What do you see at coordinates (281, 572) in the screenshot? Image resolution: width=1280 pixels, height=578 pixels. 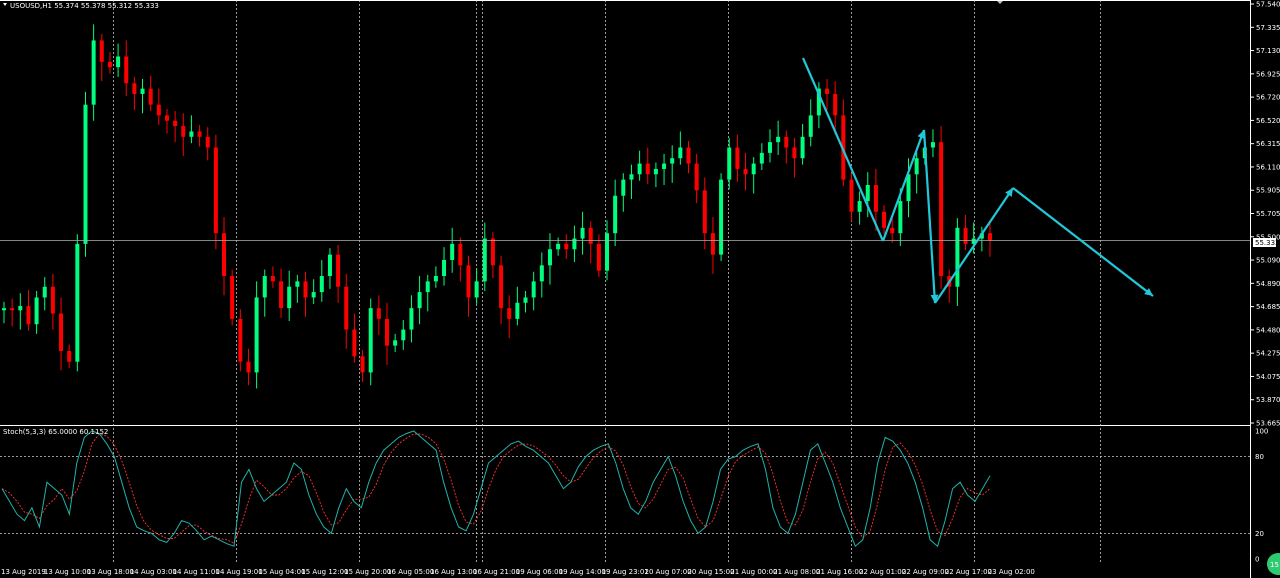 I see `time-tick-label: 15 Aug 04:00` at bounding box center [281, 572].